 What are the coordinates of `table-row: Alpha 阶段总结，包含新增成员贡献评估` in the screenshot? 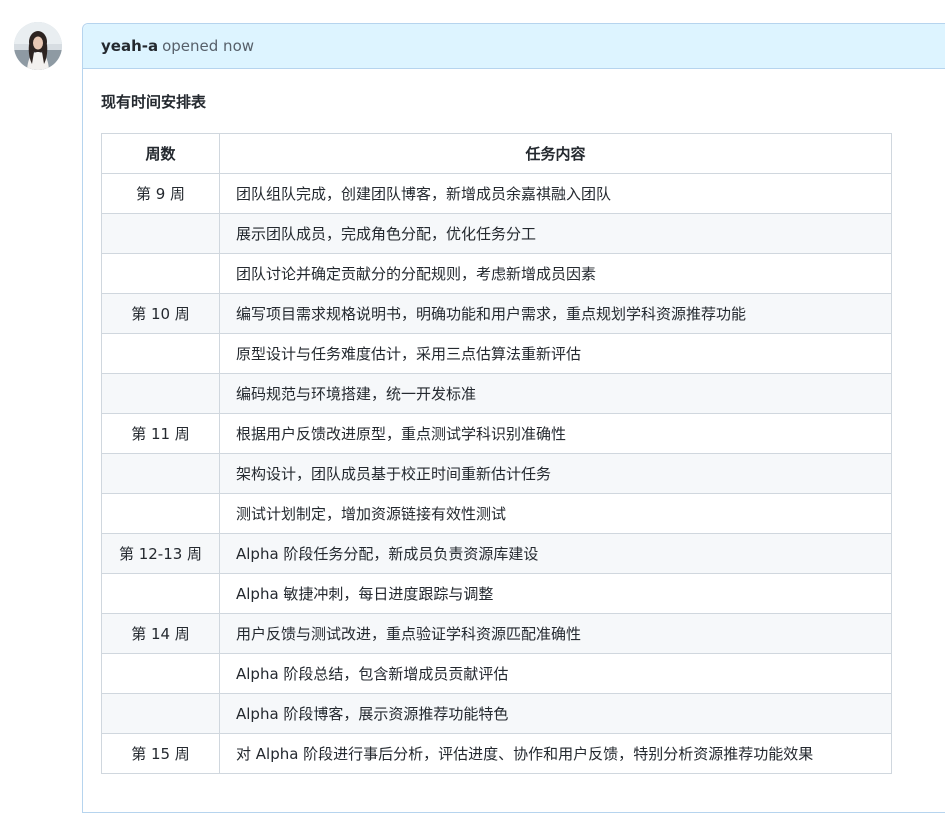 It's located at (496, 673).